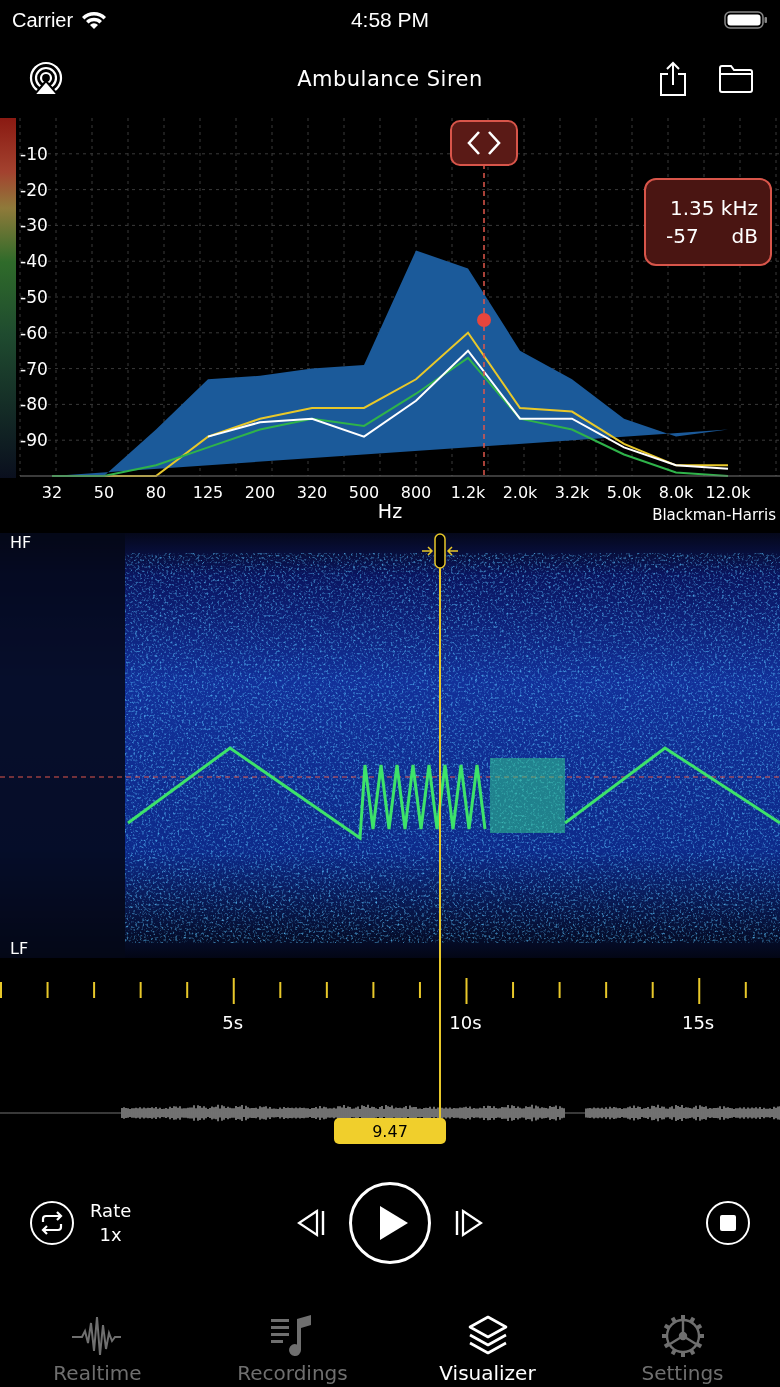  I want to click on x-axis-tick: 500, so click(364, 492).